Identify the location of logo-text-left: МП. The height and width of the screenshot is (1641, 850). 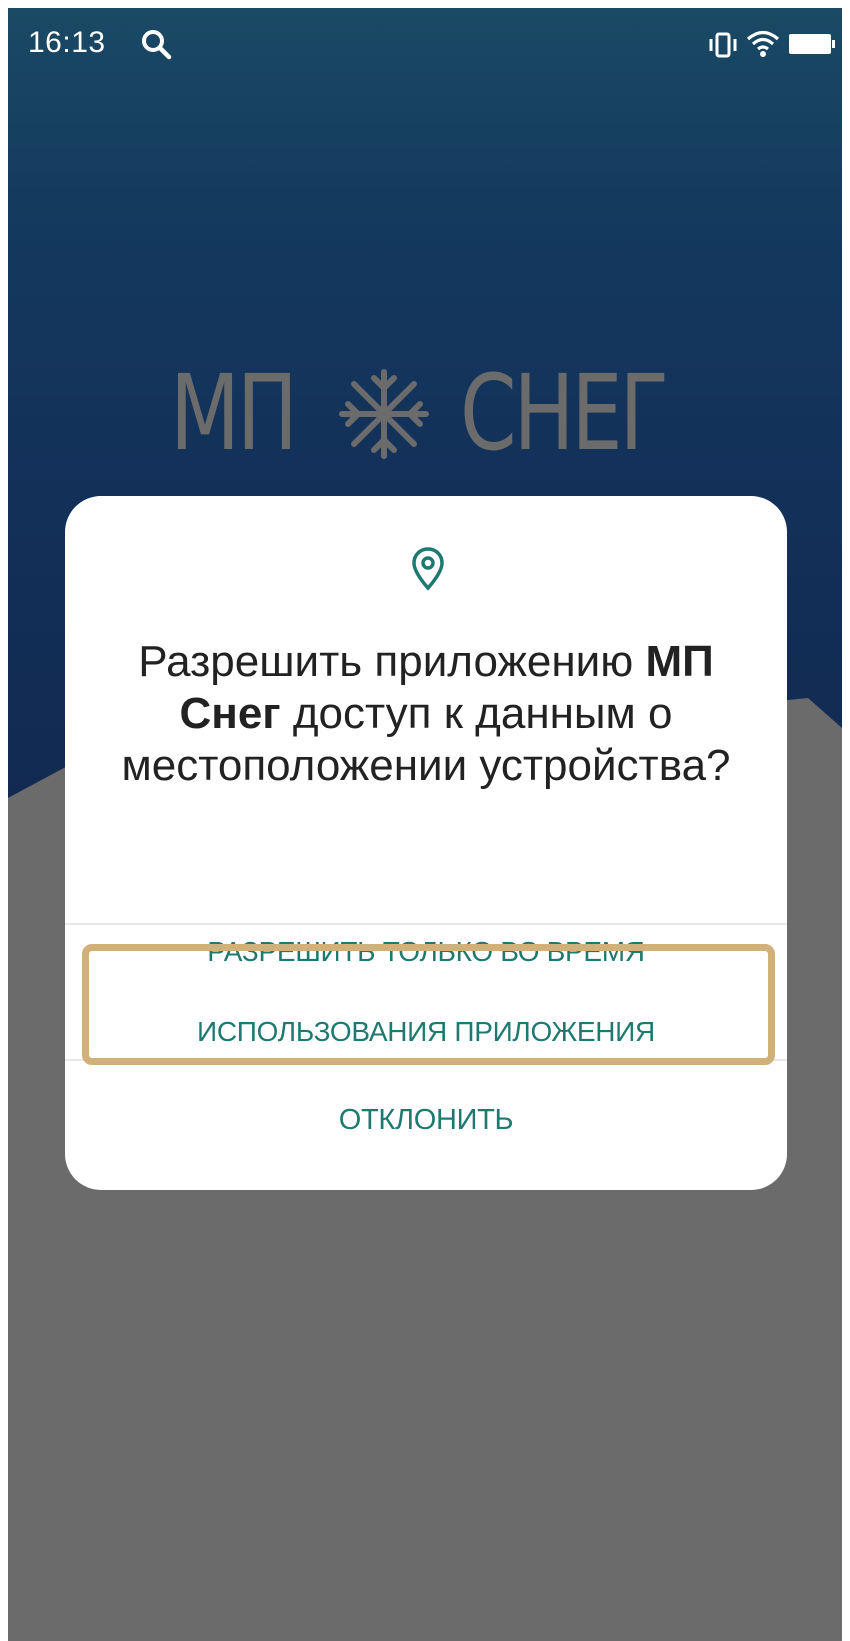
(234, 413).